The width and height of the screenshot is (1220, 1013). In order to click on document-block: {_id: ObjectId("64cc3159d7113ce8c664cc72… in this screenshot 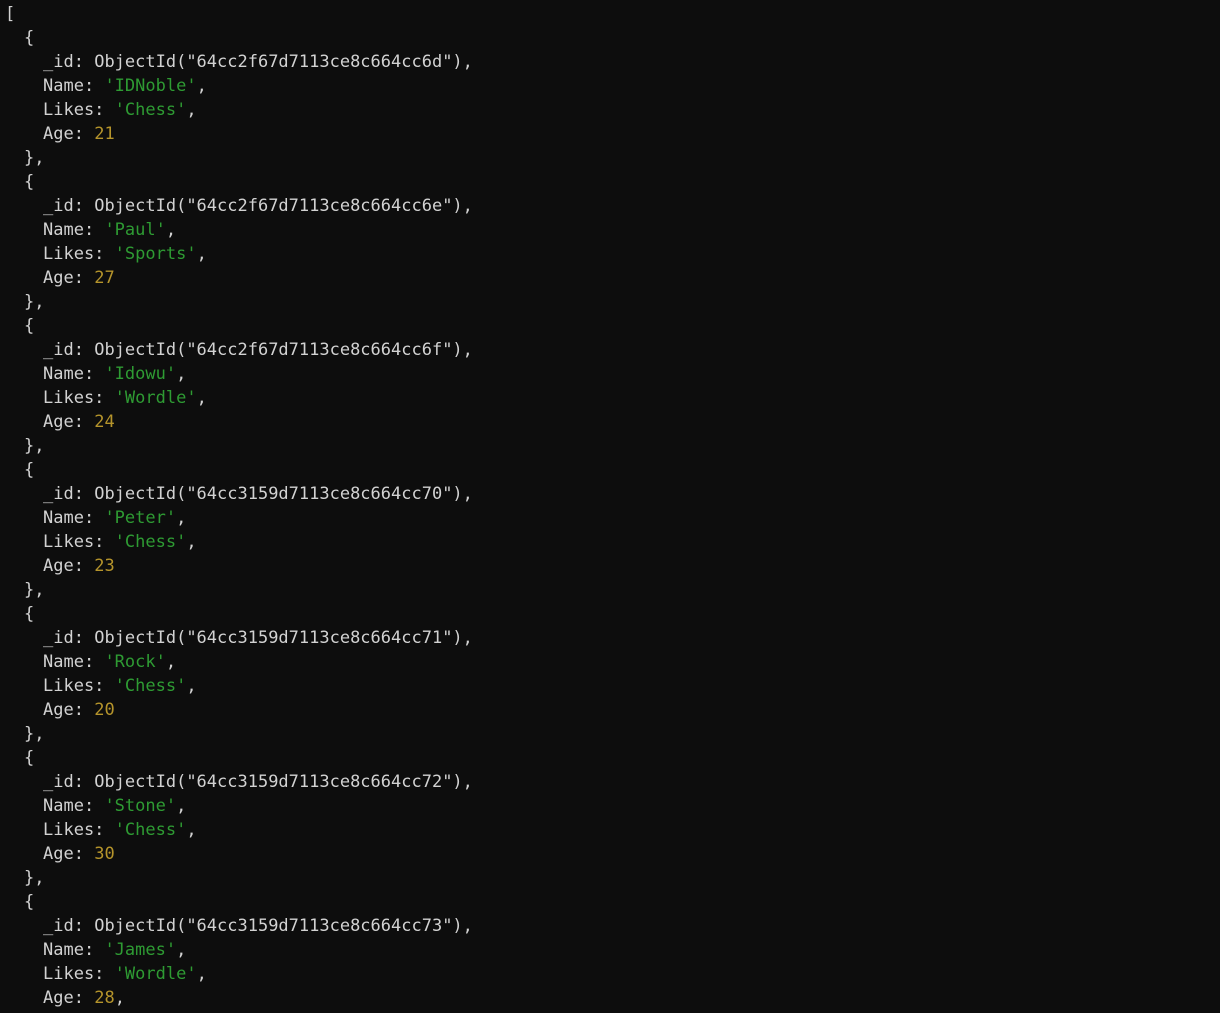, I will do `click(610, 818)`.